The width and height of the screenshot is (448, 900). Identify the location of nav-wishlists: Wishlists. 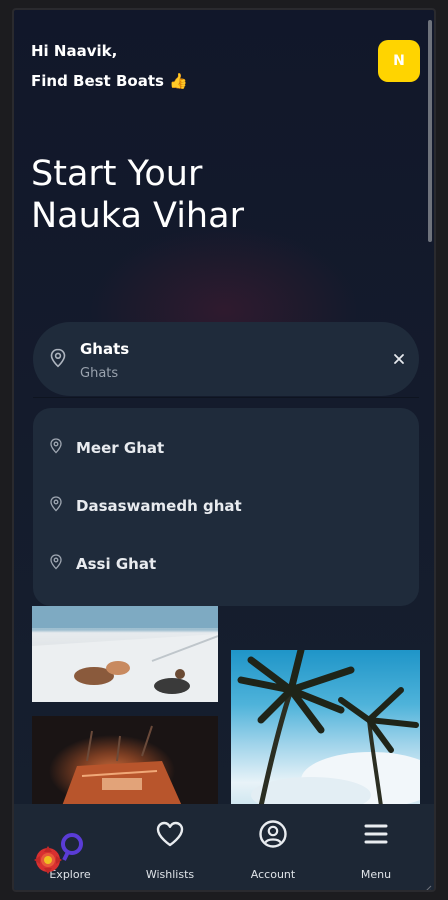
(170, 849).